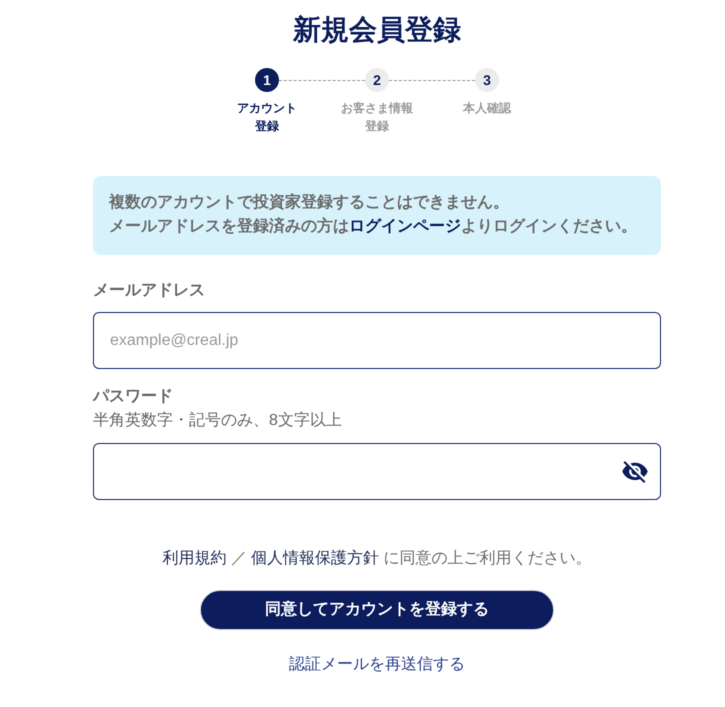  I want to click on policy-link: 個人情報保護方針, so click(315, 558).